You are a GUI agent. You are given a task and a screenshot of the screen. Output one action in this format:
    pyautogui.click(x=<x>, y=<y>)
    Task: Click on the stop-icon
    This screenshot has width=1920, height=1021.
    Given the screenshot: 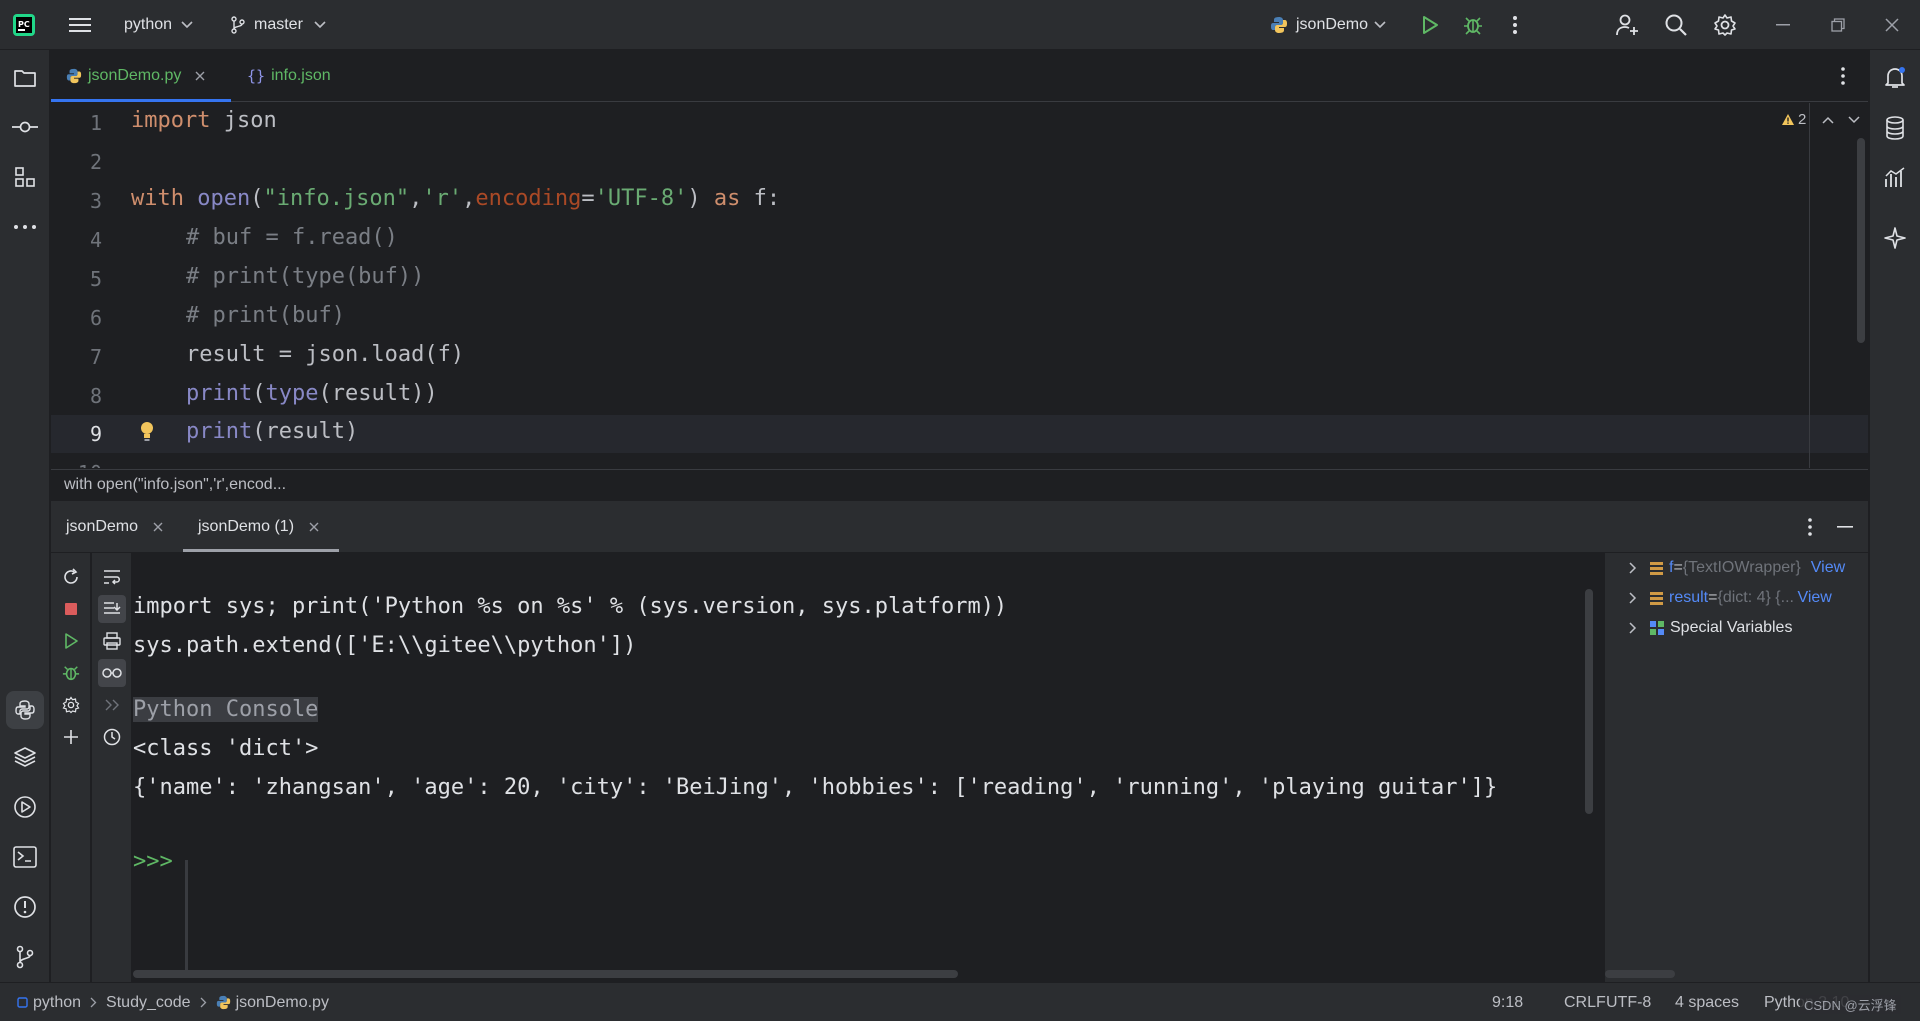 What is the action you would take?
    pyautogui.click(x=71, y=609)
    